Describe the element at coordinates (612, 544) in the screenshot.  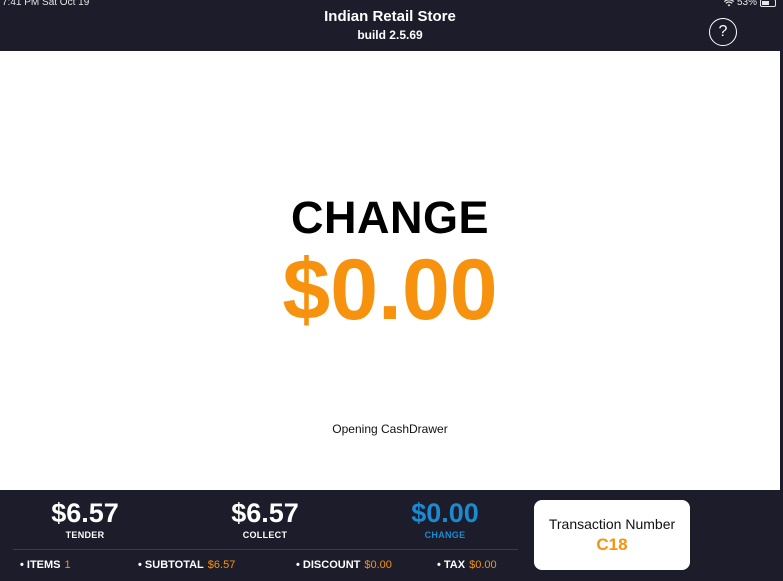
I see `transaction-number-value: C18` at that location.